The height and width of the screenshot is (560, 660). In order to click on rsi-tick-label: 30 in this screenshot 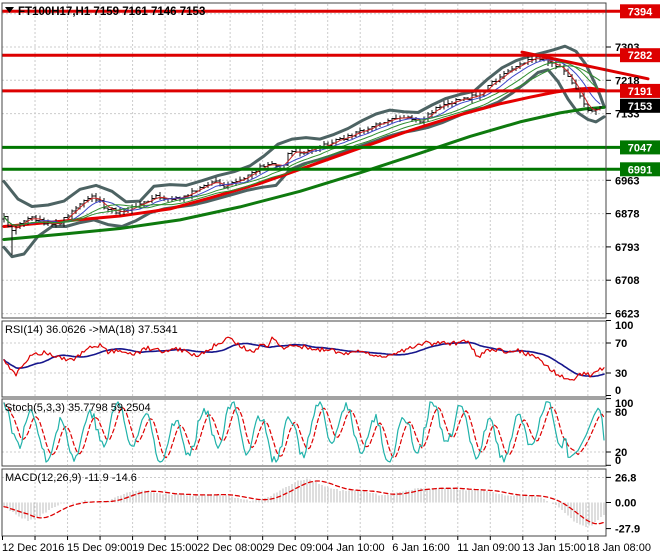, I will do `click(621, 374)`.